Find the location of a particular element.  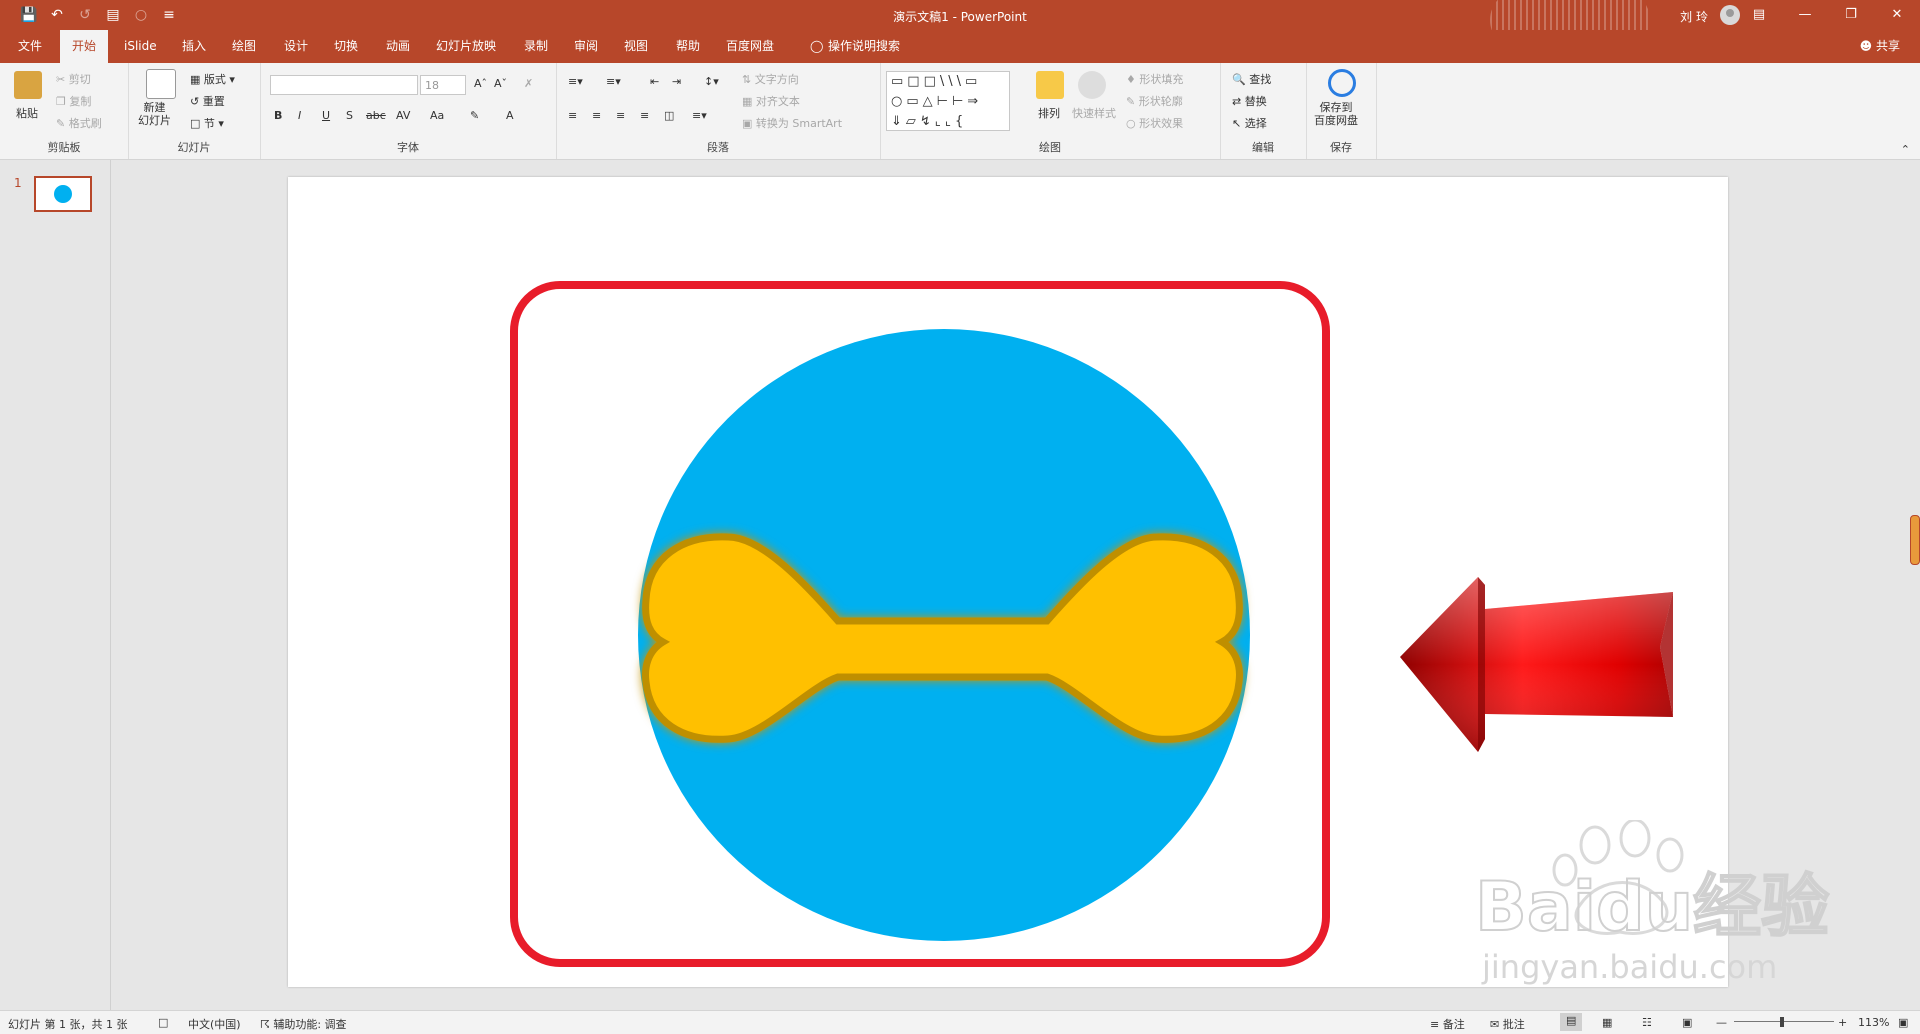

zoom-out-icon: — is located at coordinates (1721, 1022).